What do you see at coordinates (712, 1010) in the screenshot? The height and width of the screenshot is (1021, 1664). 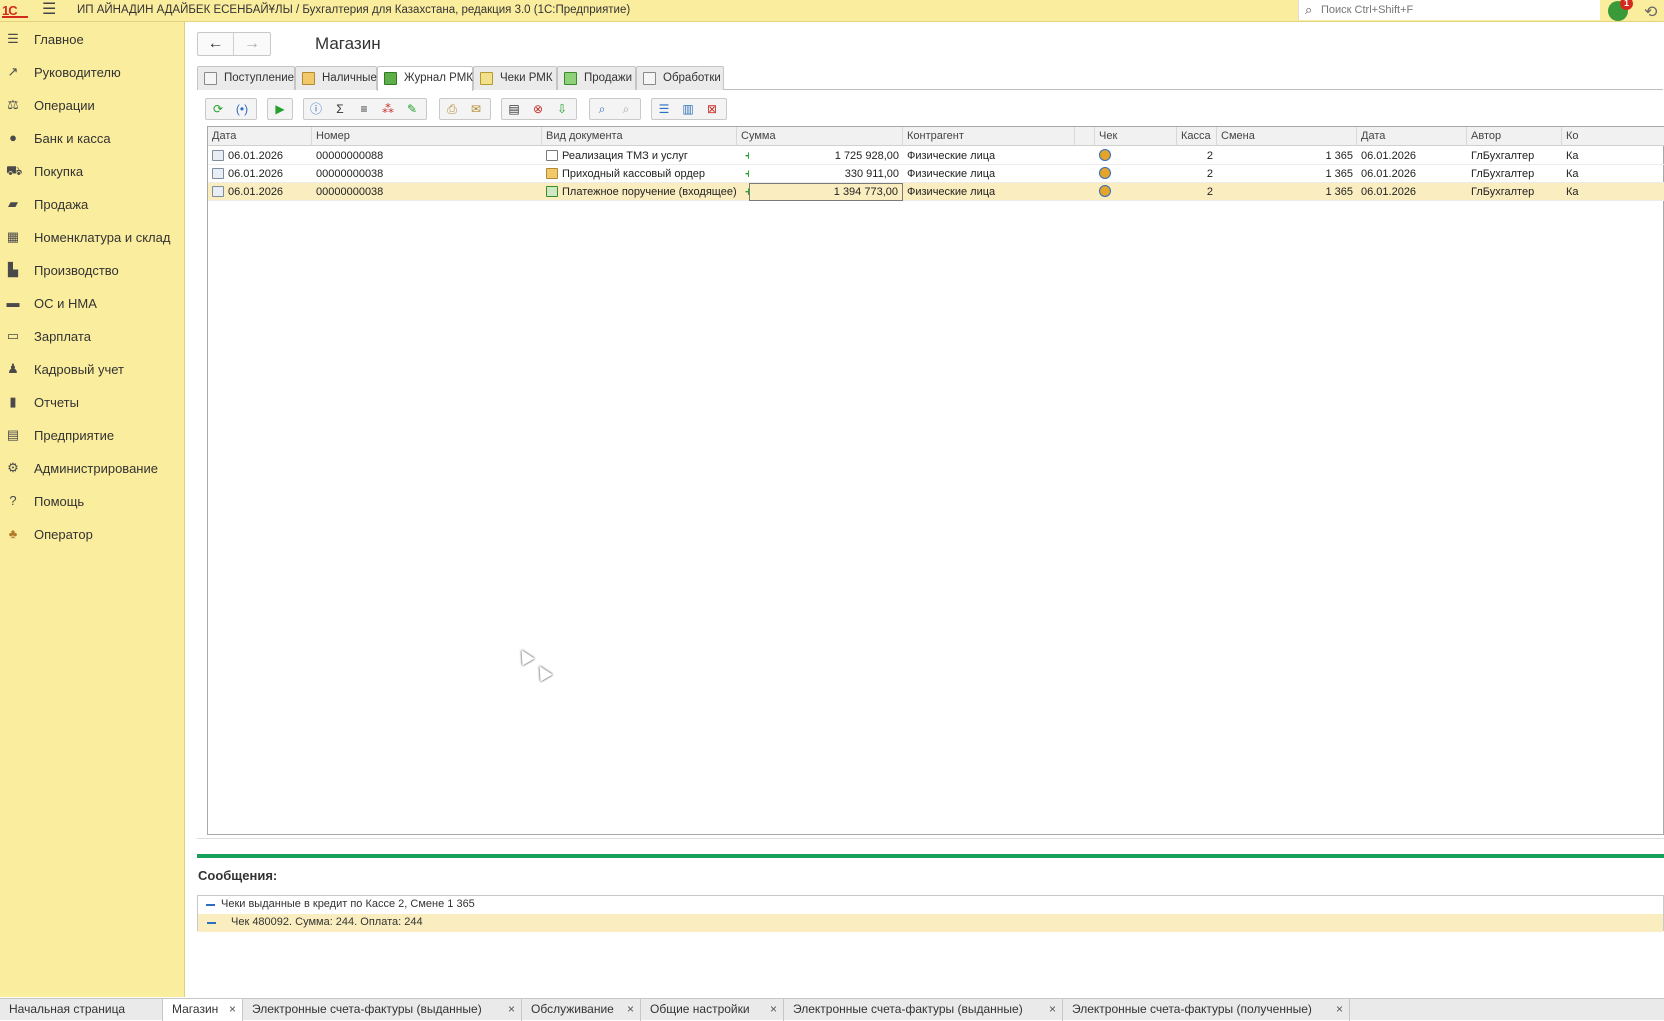 I see `window-tab-general-settings: Общие настройки ×` at bounding box center [712, 1010].